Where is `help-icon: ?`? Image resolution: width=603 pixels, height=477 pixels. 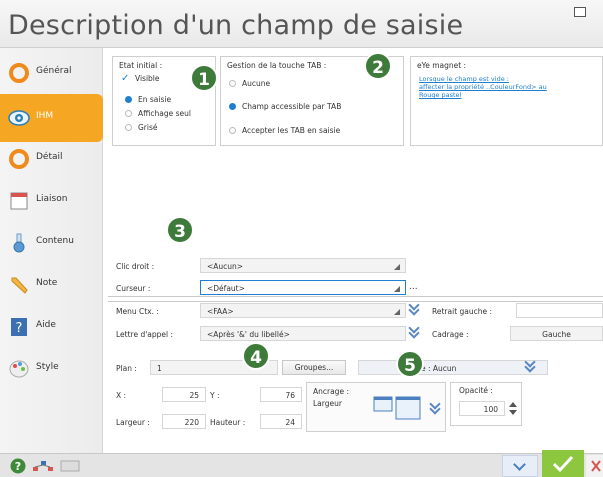 help-icon: ? is located at coordinates (19, 327).